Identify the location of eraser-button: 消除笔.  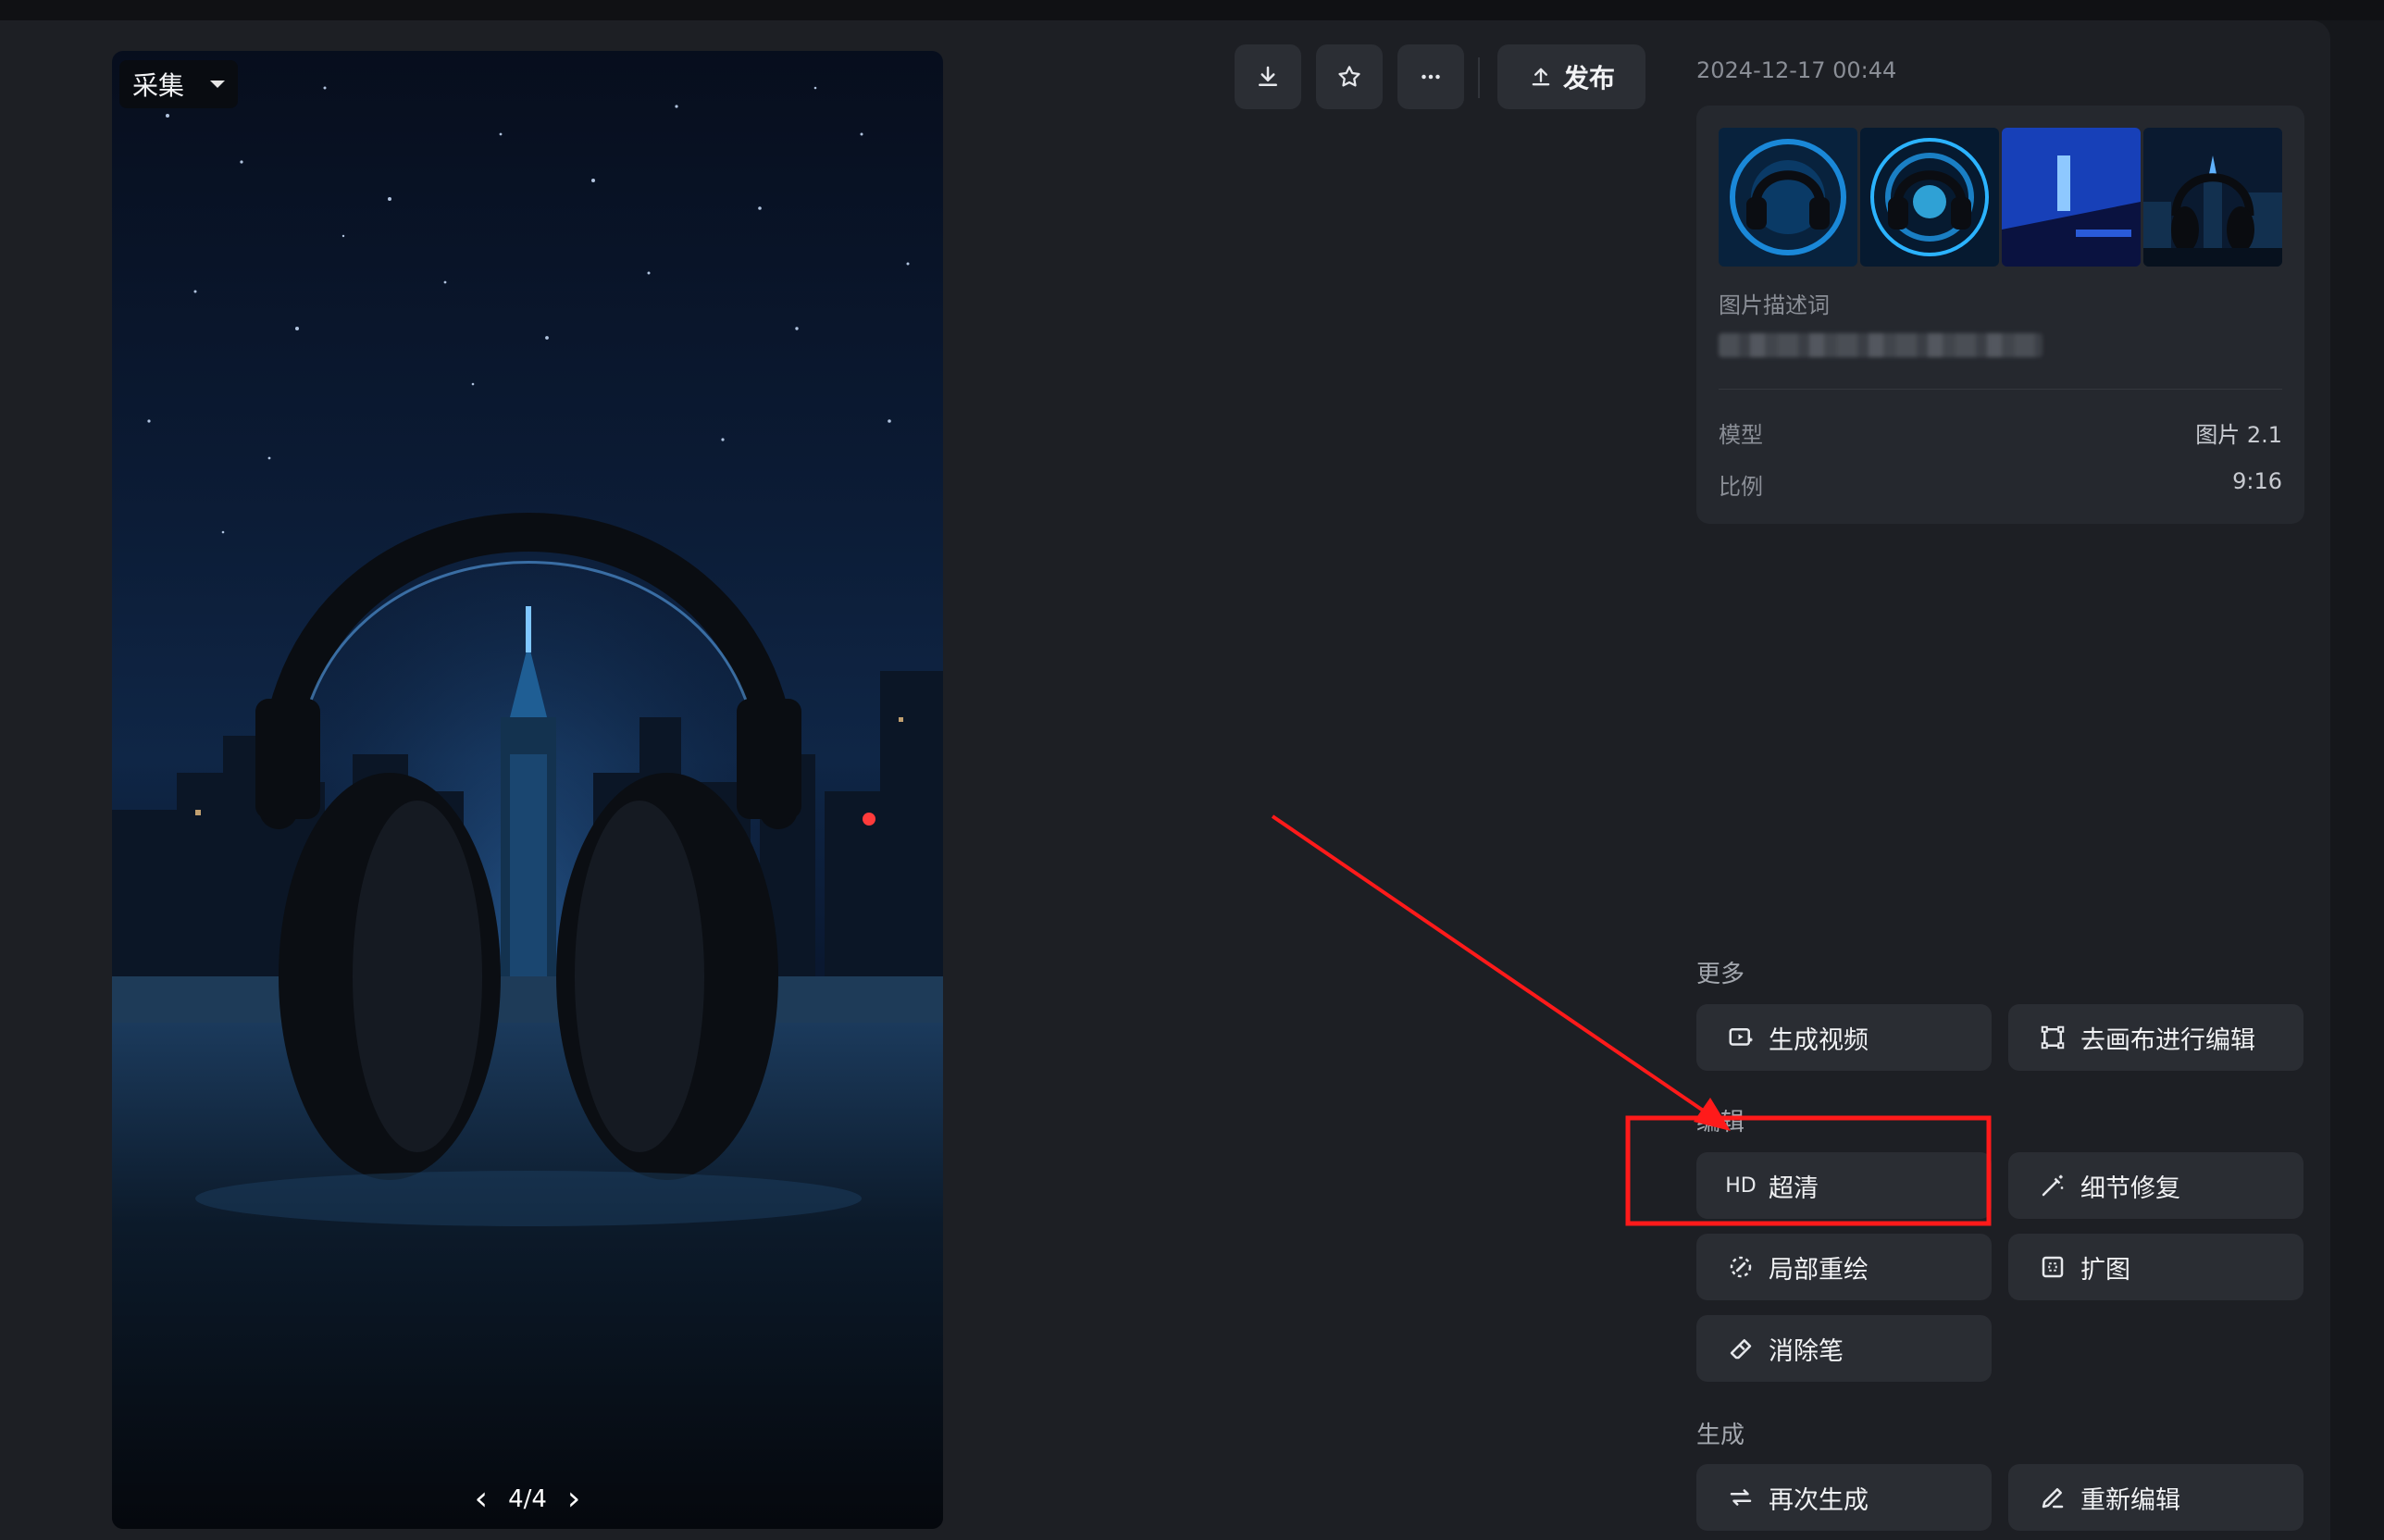
(1844, 1348).